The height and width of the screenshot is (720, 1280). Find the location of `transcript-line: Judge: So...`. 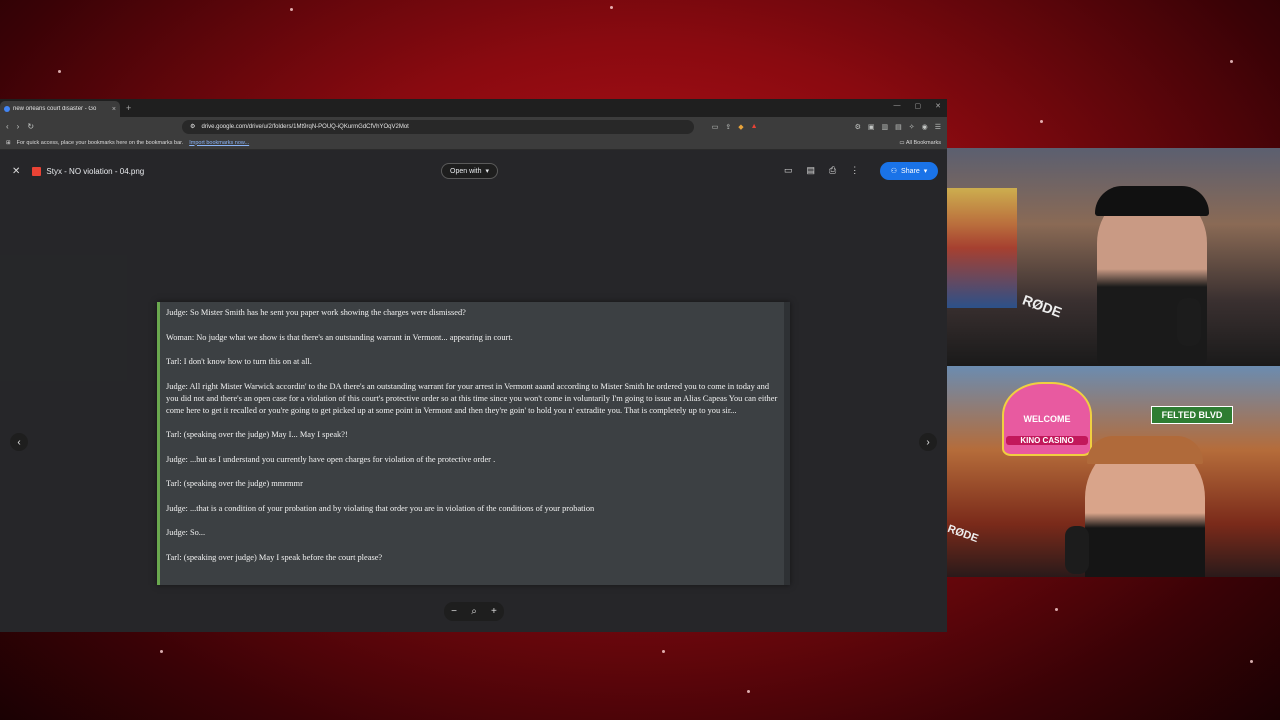

transcript-line: Judge: So... is located at coordinates (186, 533).